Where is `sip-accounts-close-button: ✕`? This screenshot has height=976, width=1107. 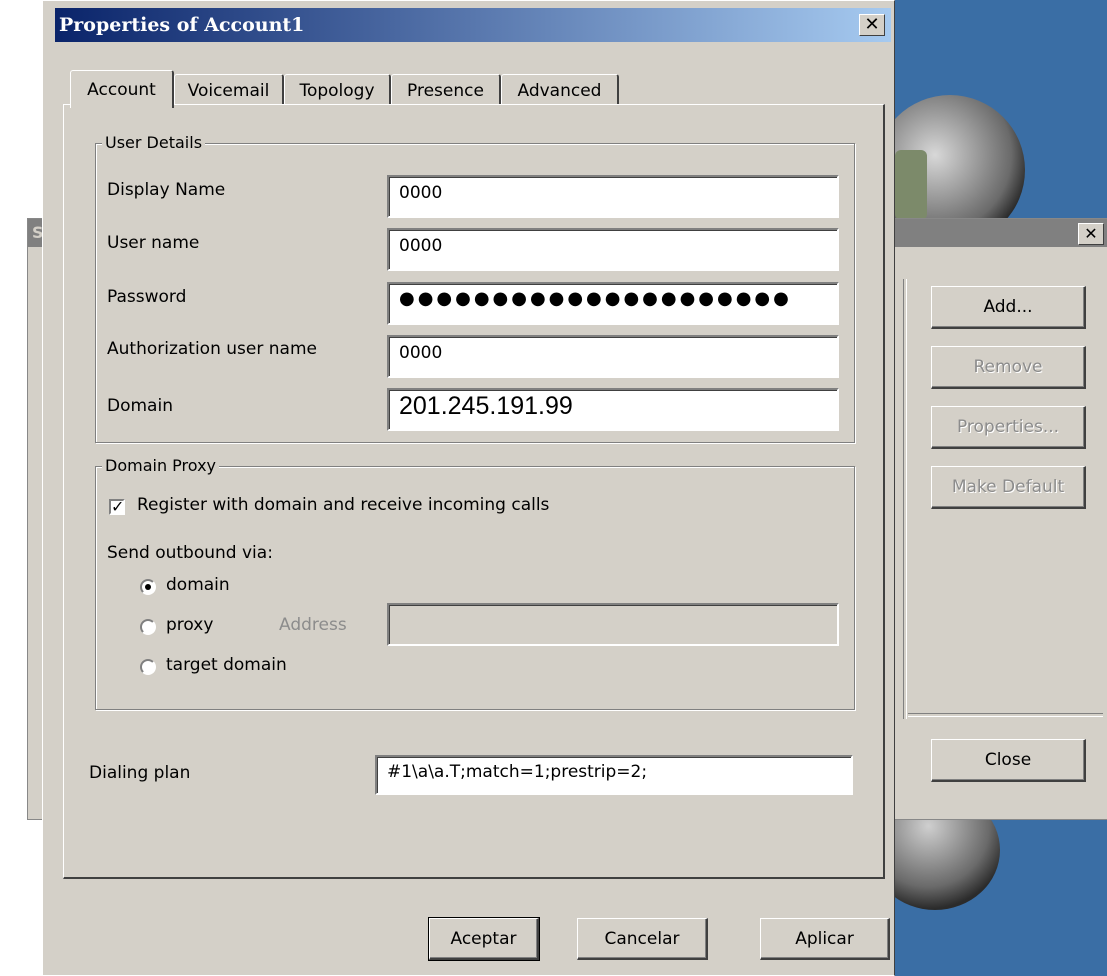 sip-accounts-close-button: ✕ is located at coordinates (1091, 234).